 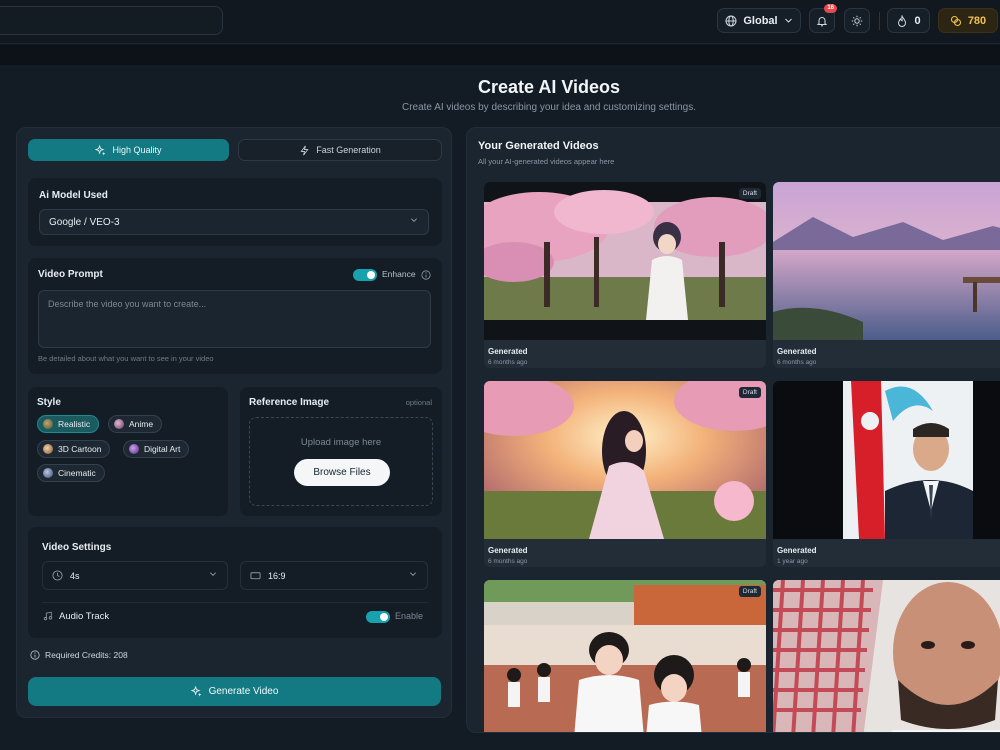 I want to click on music-note-icon, so click(x=48, y=616).